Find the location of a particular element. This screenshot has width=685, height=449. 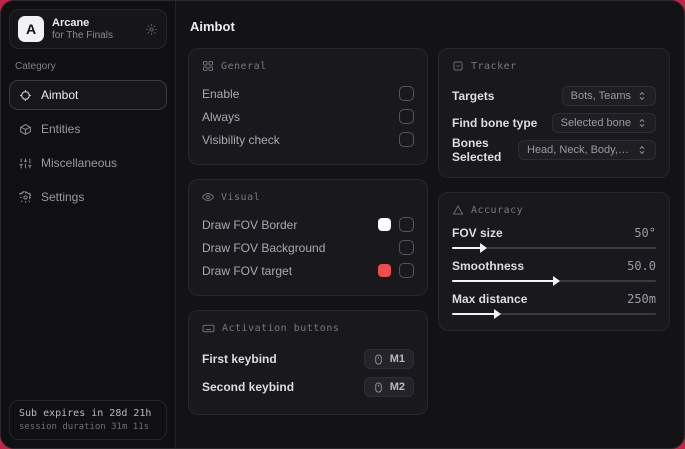

setting-label: Visibility check is located at coordinates (241, 139).